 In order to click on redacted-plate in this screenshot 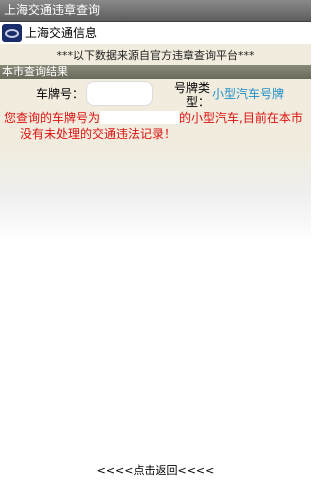, I will do `click(140, 117)`.